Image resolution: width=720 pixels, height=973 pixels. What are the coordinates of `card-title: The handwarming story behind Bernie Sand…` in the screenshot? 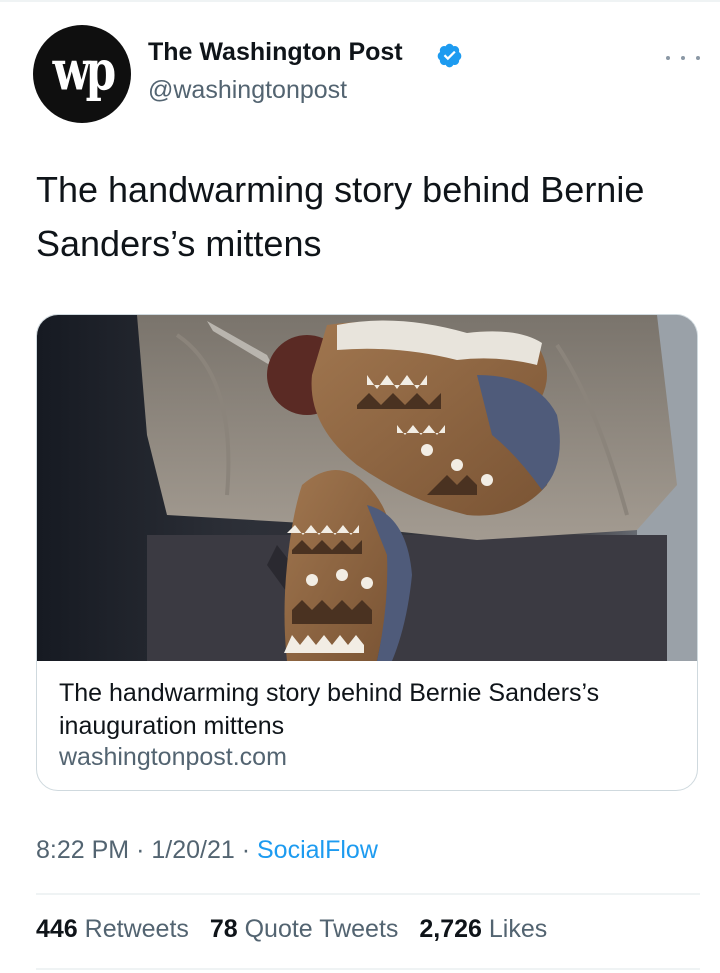 It's located at (329, 709).